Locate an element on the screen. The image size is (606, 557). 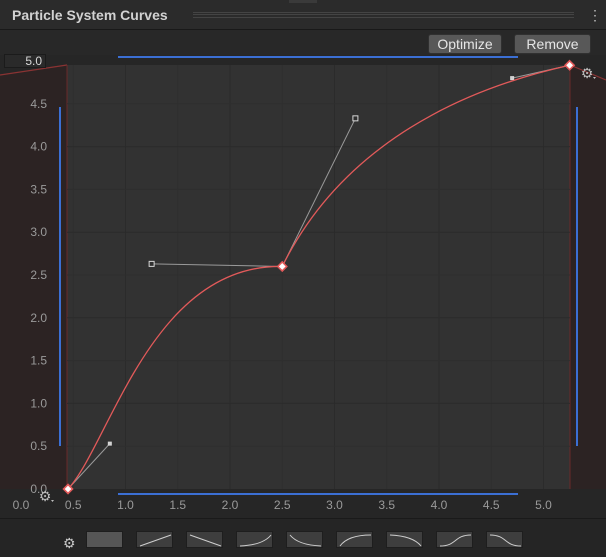
x-tick-label: 1.5 is located at coordinates (177, 505).